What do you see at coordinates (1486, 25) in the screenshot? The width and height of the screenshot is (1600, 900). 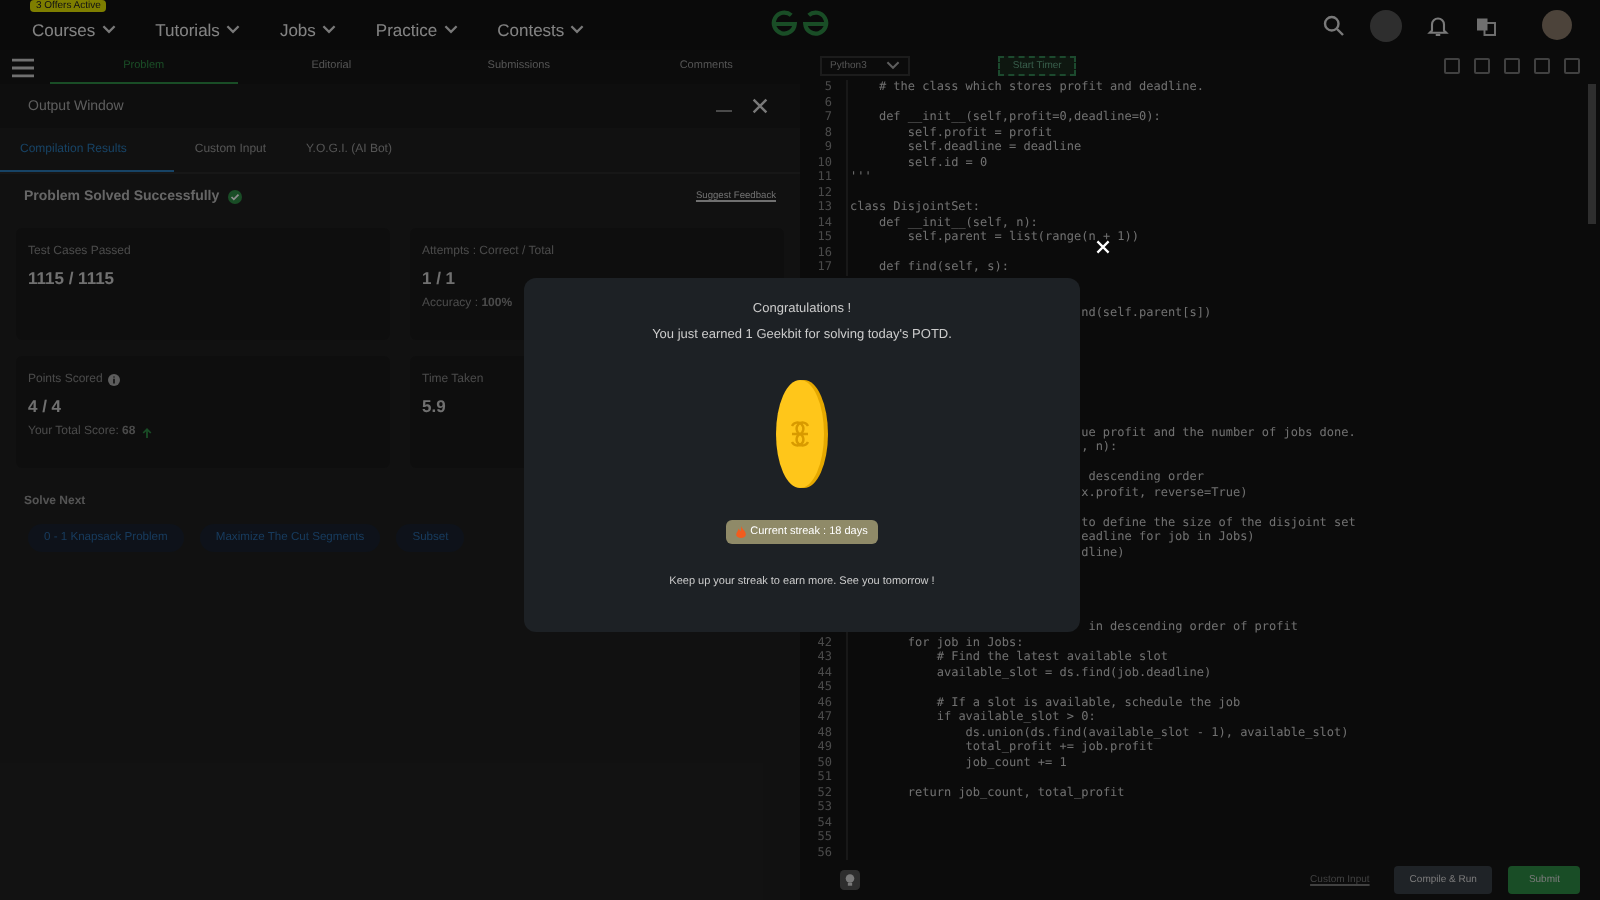 I see `translate-icon` at bounding box center [1486, 25].